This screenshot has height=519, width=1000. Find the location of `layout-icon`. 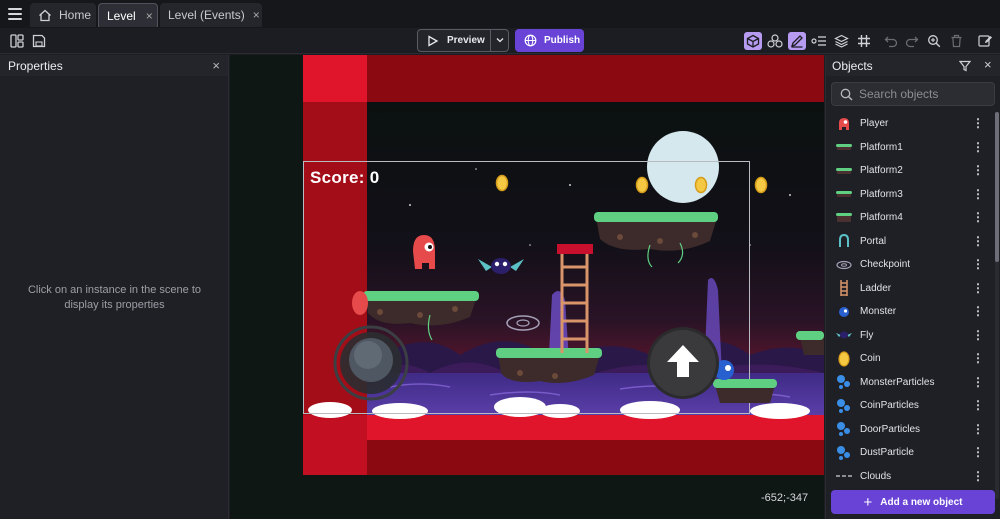

layout-icon is located at coordinates (17, 41).